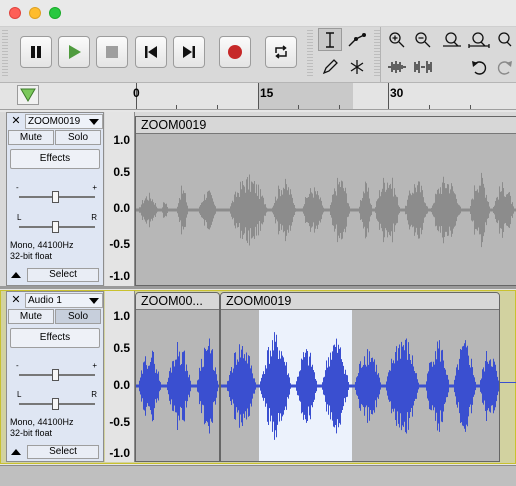 This screenshot has height=486, width=516. What do you see at coordinates (310, 54) in the screenshot?
I see `tools-grip` at bounding box center [310, 54].